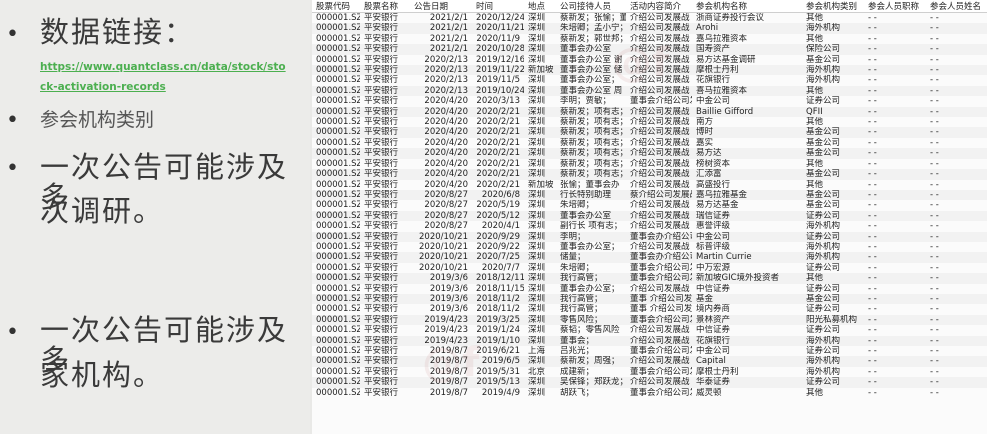  Describe the element at coordinates (659, 236) in the screenshot. I see `table-cell: 董事会办介绍公司发展战` at that location.